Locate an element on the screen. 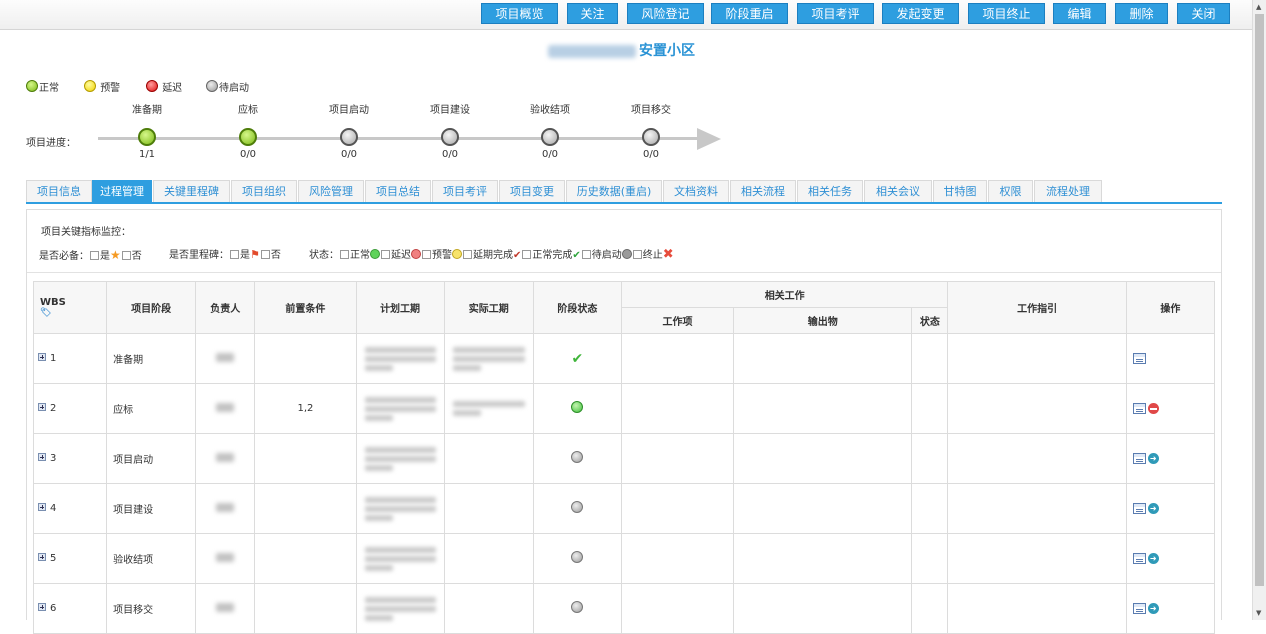 This screenshot has height=634, width=1266. tab-workflow: 流程处理 is located at coordinates (1068, 191).